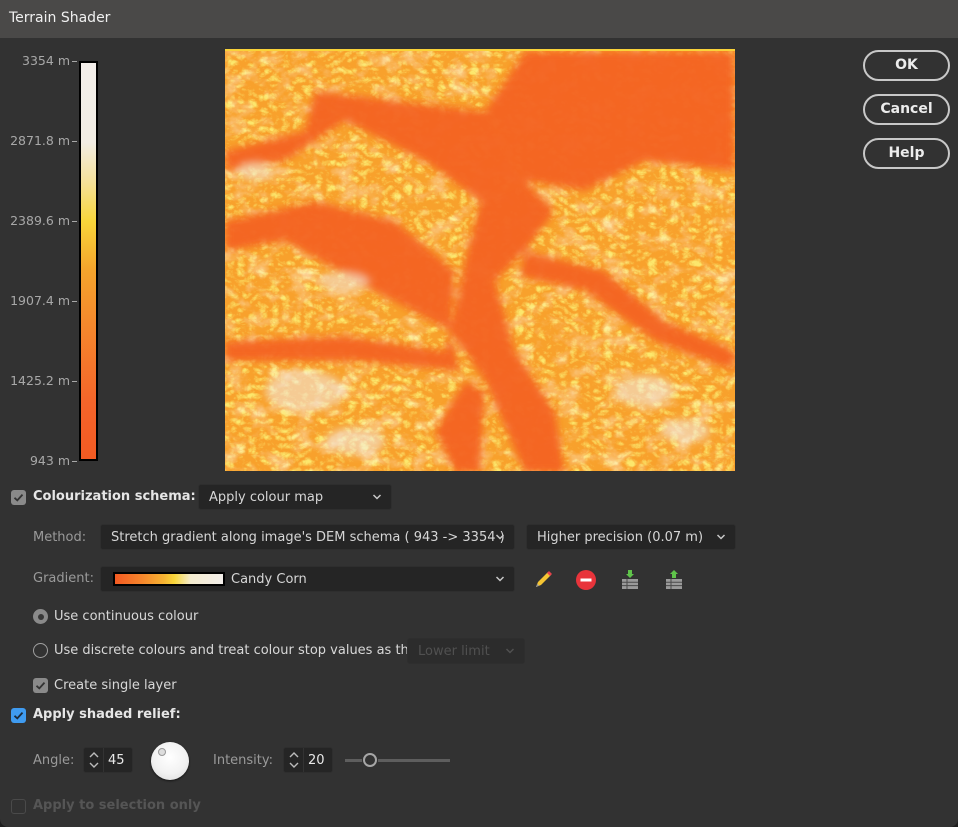 This screenshot has height=827, width=958. Describe the element at coordinates (243, 760) in the screenshot. I see `intensity-label: Intensity:` at that location.